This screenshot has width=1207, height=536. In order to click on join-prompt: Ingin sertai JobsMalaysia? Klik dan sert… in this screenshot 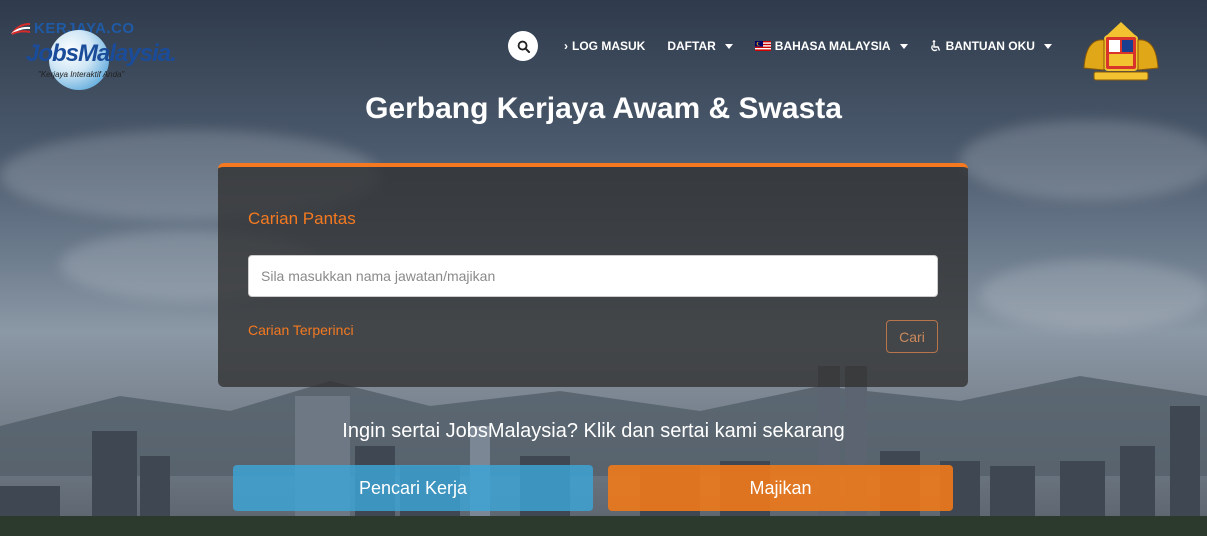, I will do `click(593, 431)`.